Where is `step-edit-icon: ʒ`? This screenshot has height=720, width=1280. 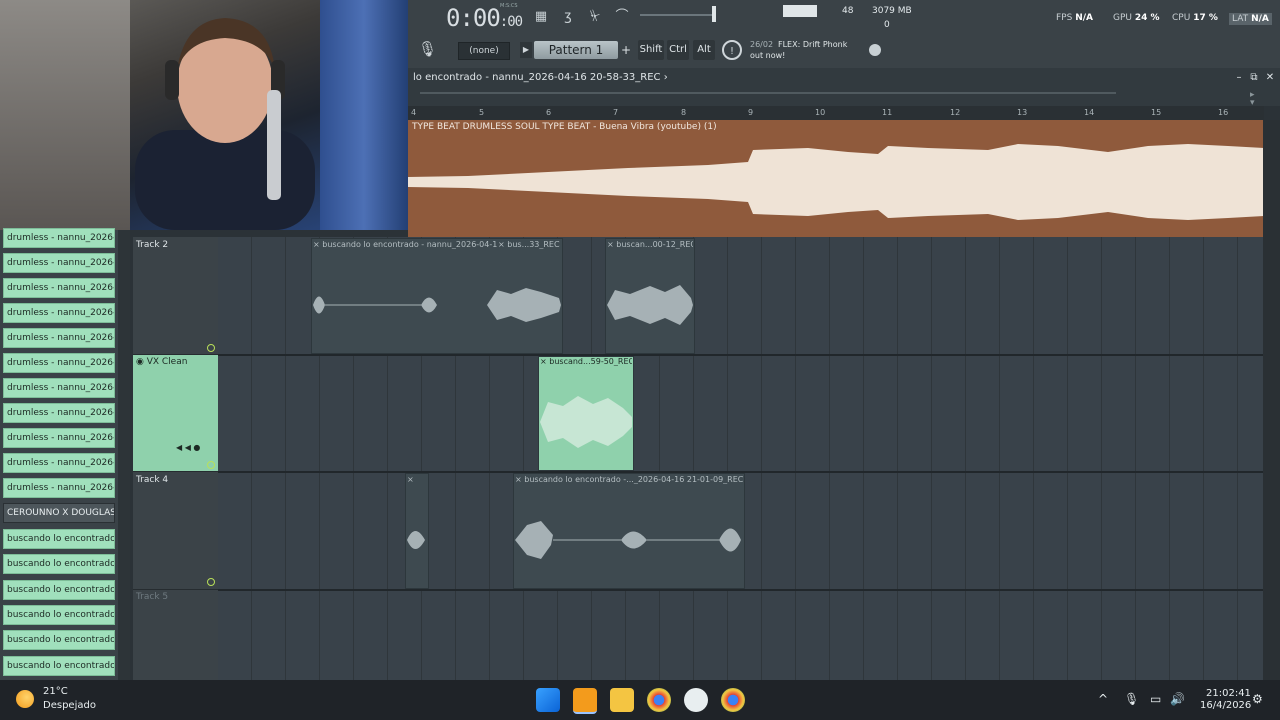 step-edit-icon: ʒ is located at coordinates (568, 17).